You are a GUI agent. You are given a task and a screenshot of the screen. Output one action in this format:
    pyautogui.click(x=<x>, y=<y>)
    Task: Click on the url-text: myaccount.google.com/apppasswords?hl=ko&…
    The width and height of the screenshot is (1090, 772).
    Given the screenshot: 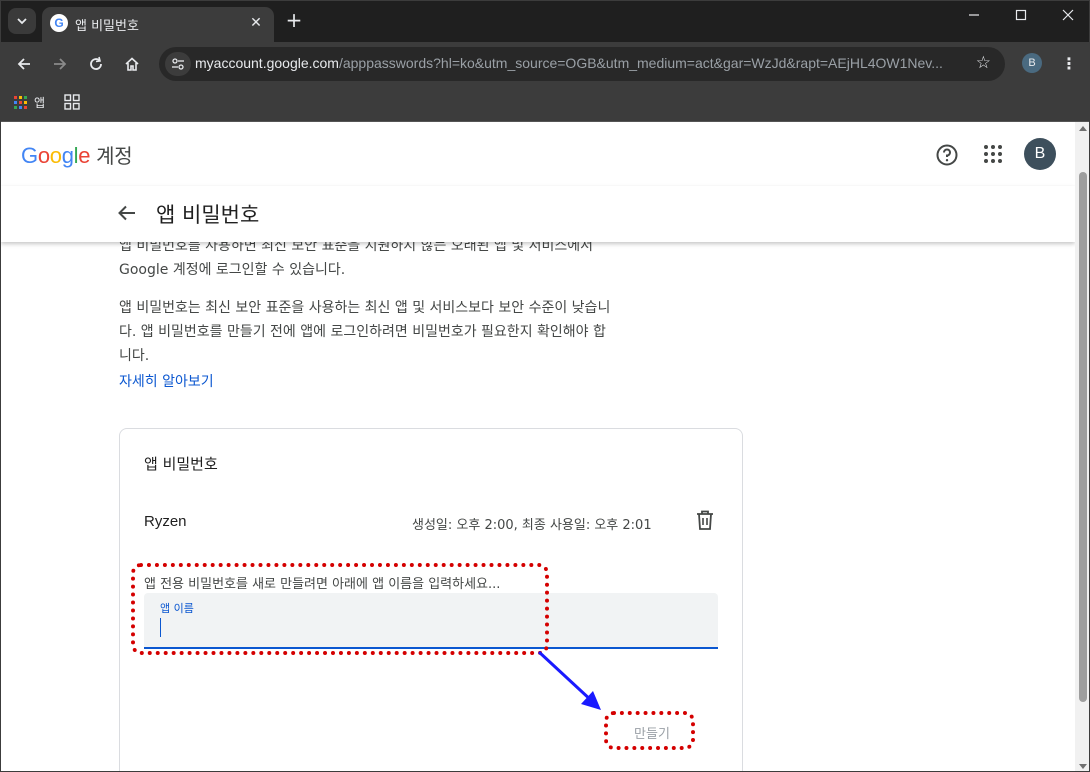 What is the action you would take?
    pyautogui.click(x=581, y=63)
    